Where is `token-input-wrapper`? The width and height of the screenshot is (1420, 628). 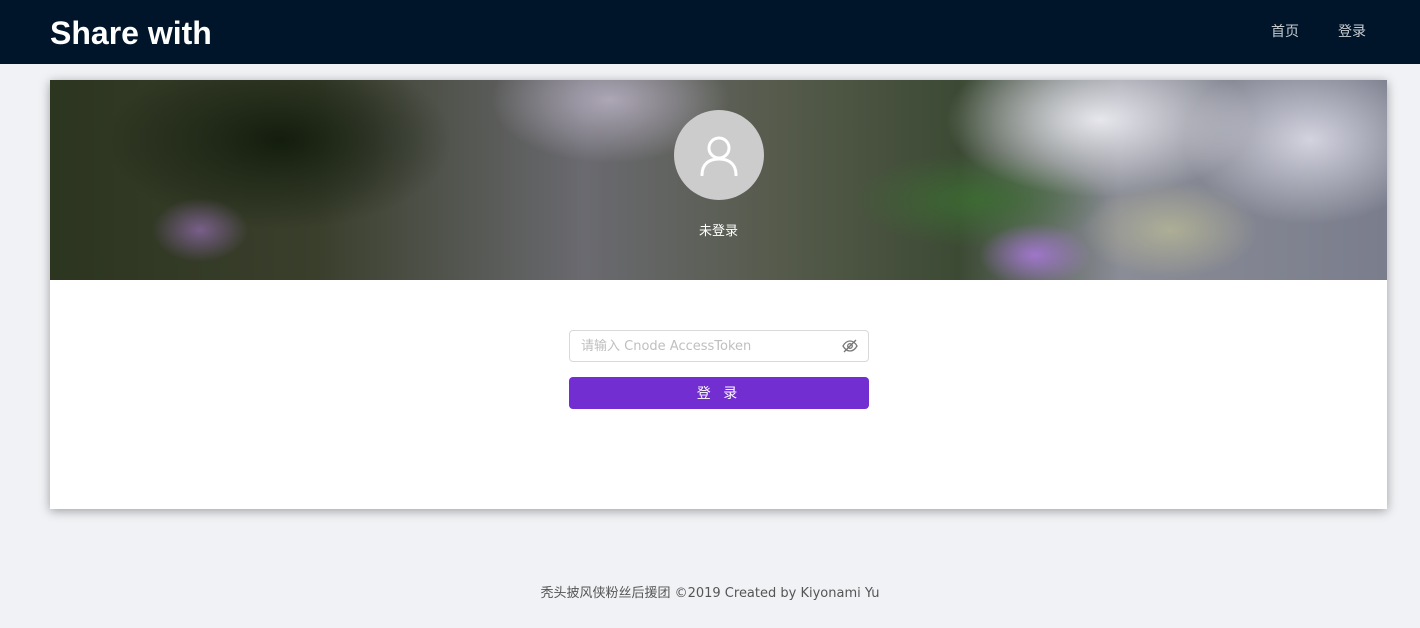
token-input-wrapper is located at coordinates (719, 346).